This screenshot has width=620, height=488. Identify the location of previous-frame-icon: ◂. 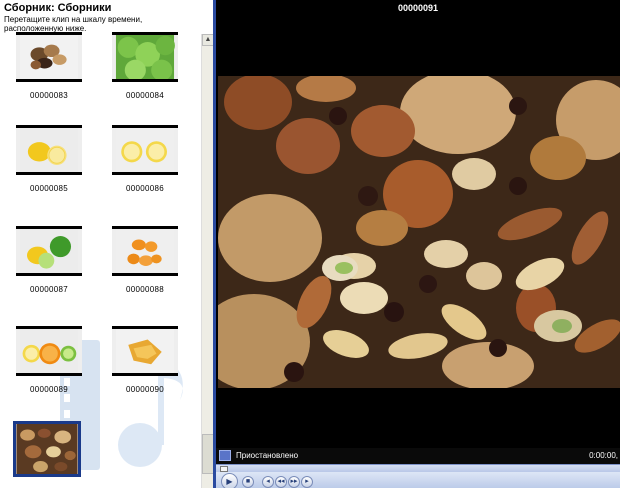
(268, 481).